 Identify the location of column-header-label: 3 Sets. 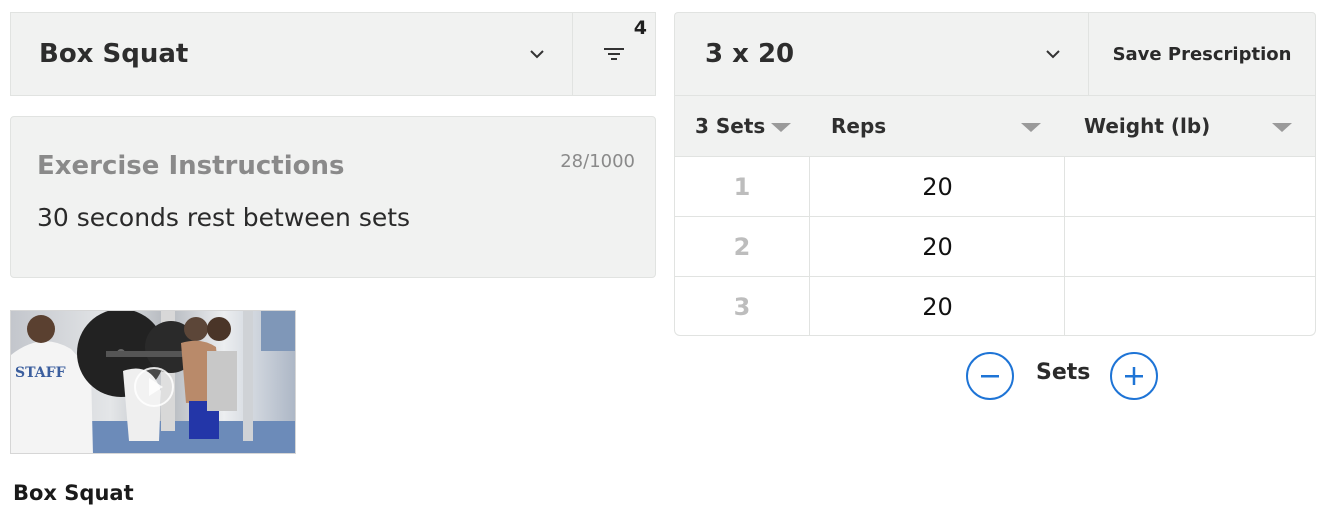
(730, 126).